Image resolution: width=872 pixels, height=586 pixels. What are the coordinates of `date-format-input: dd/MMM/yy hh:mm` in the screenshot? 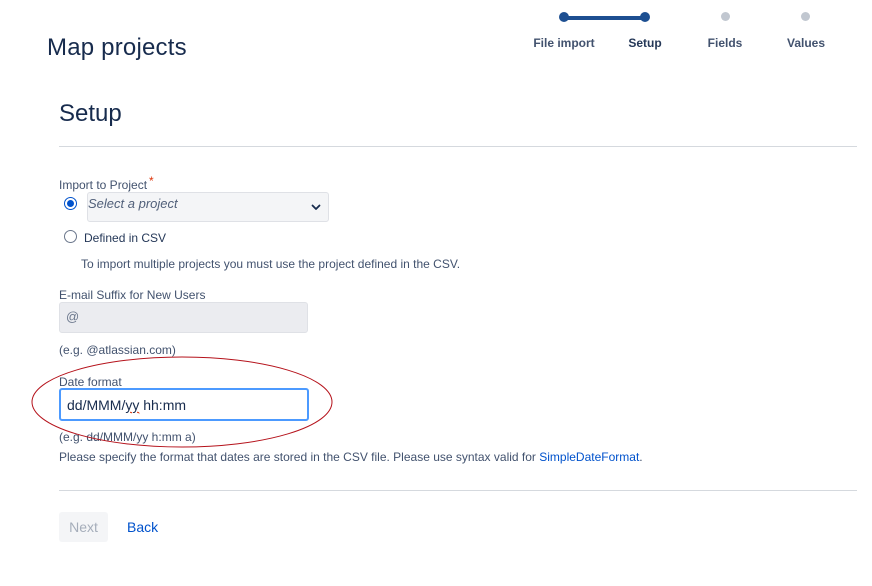 It's located at (184, 404).